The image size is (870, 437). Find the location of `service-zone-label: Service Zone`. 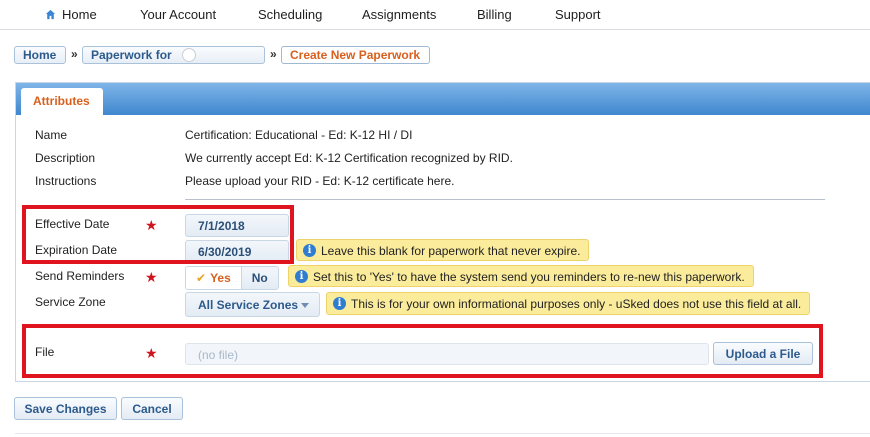

service-zone-label: Service Zone is located at coordinates (70, 302).